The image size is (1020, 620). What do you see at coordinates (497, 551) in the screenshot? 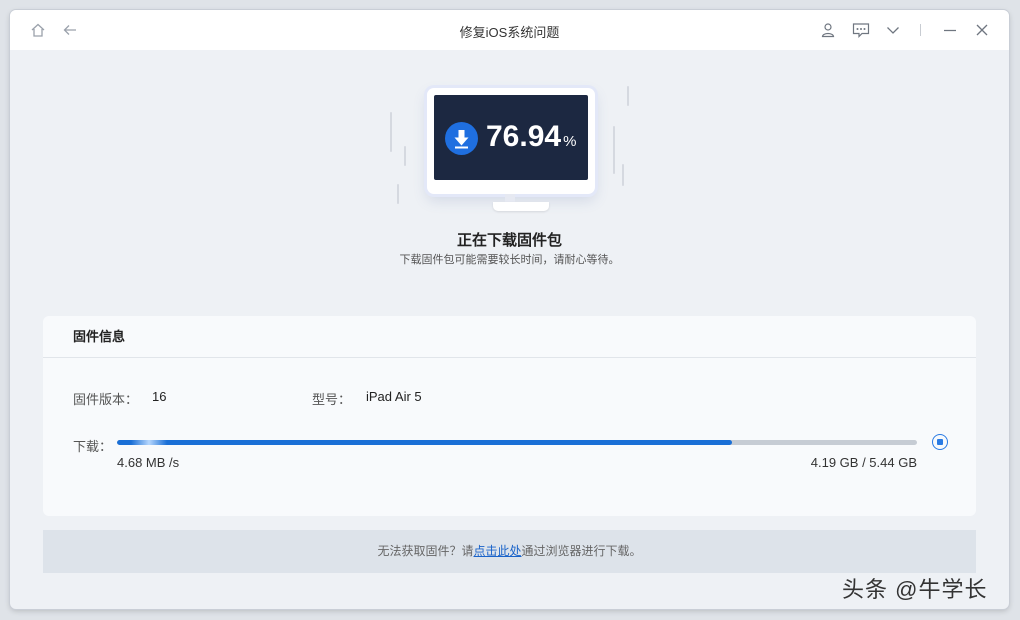
I see `click-here-link: 点击此处` at bounding box center [497, 551].